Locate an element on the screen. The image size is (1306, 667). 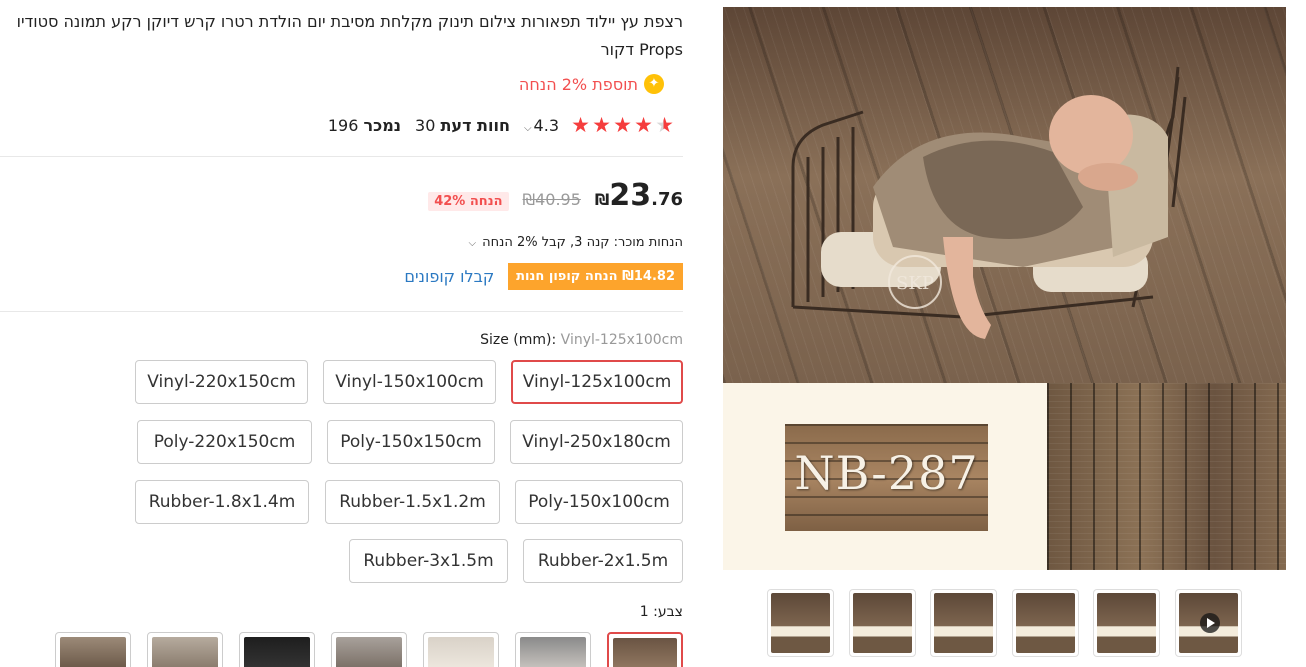
price-row: ₪ 23 .76 ₪40.95 הנחה 42% is located at coordinates (555, 195).